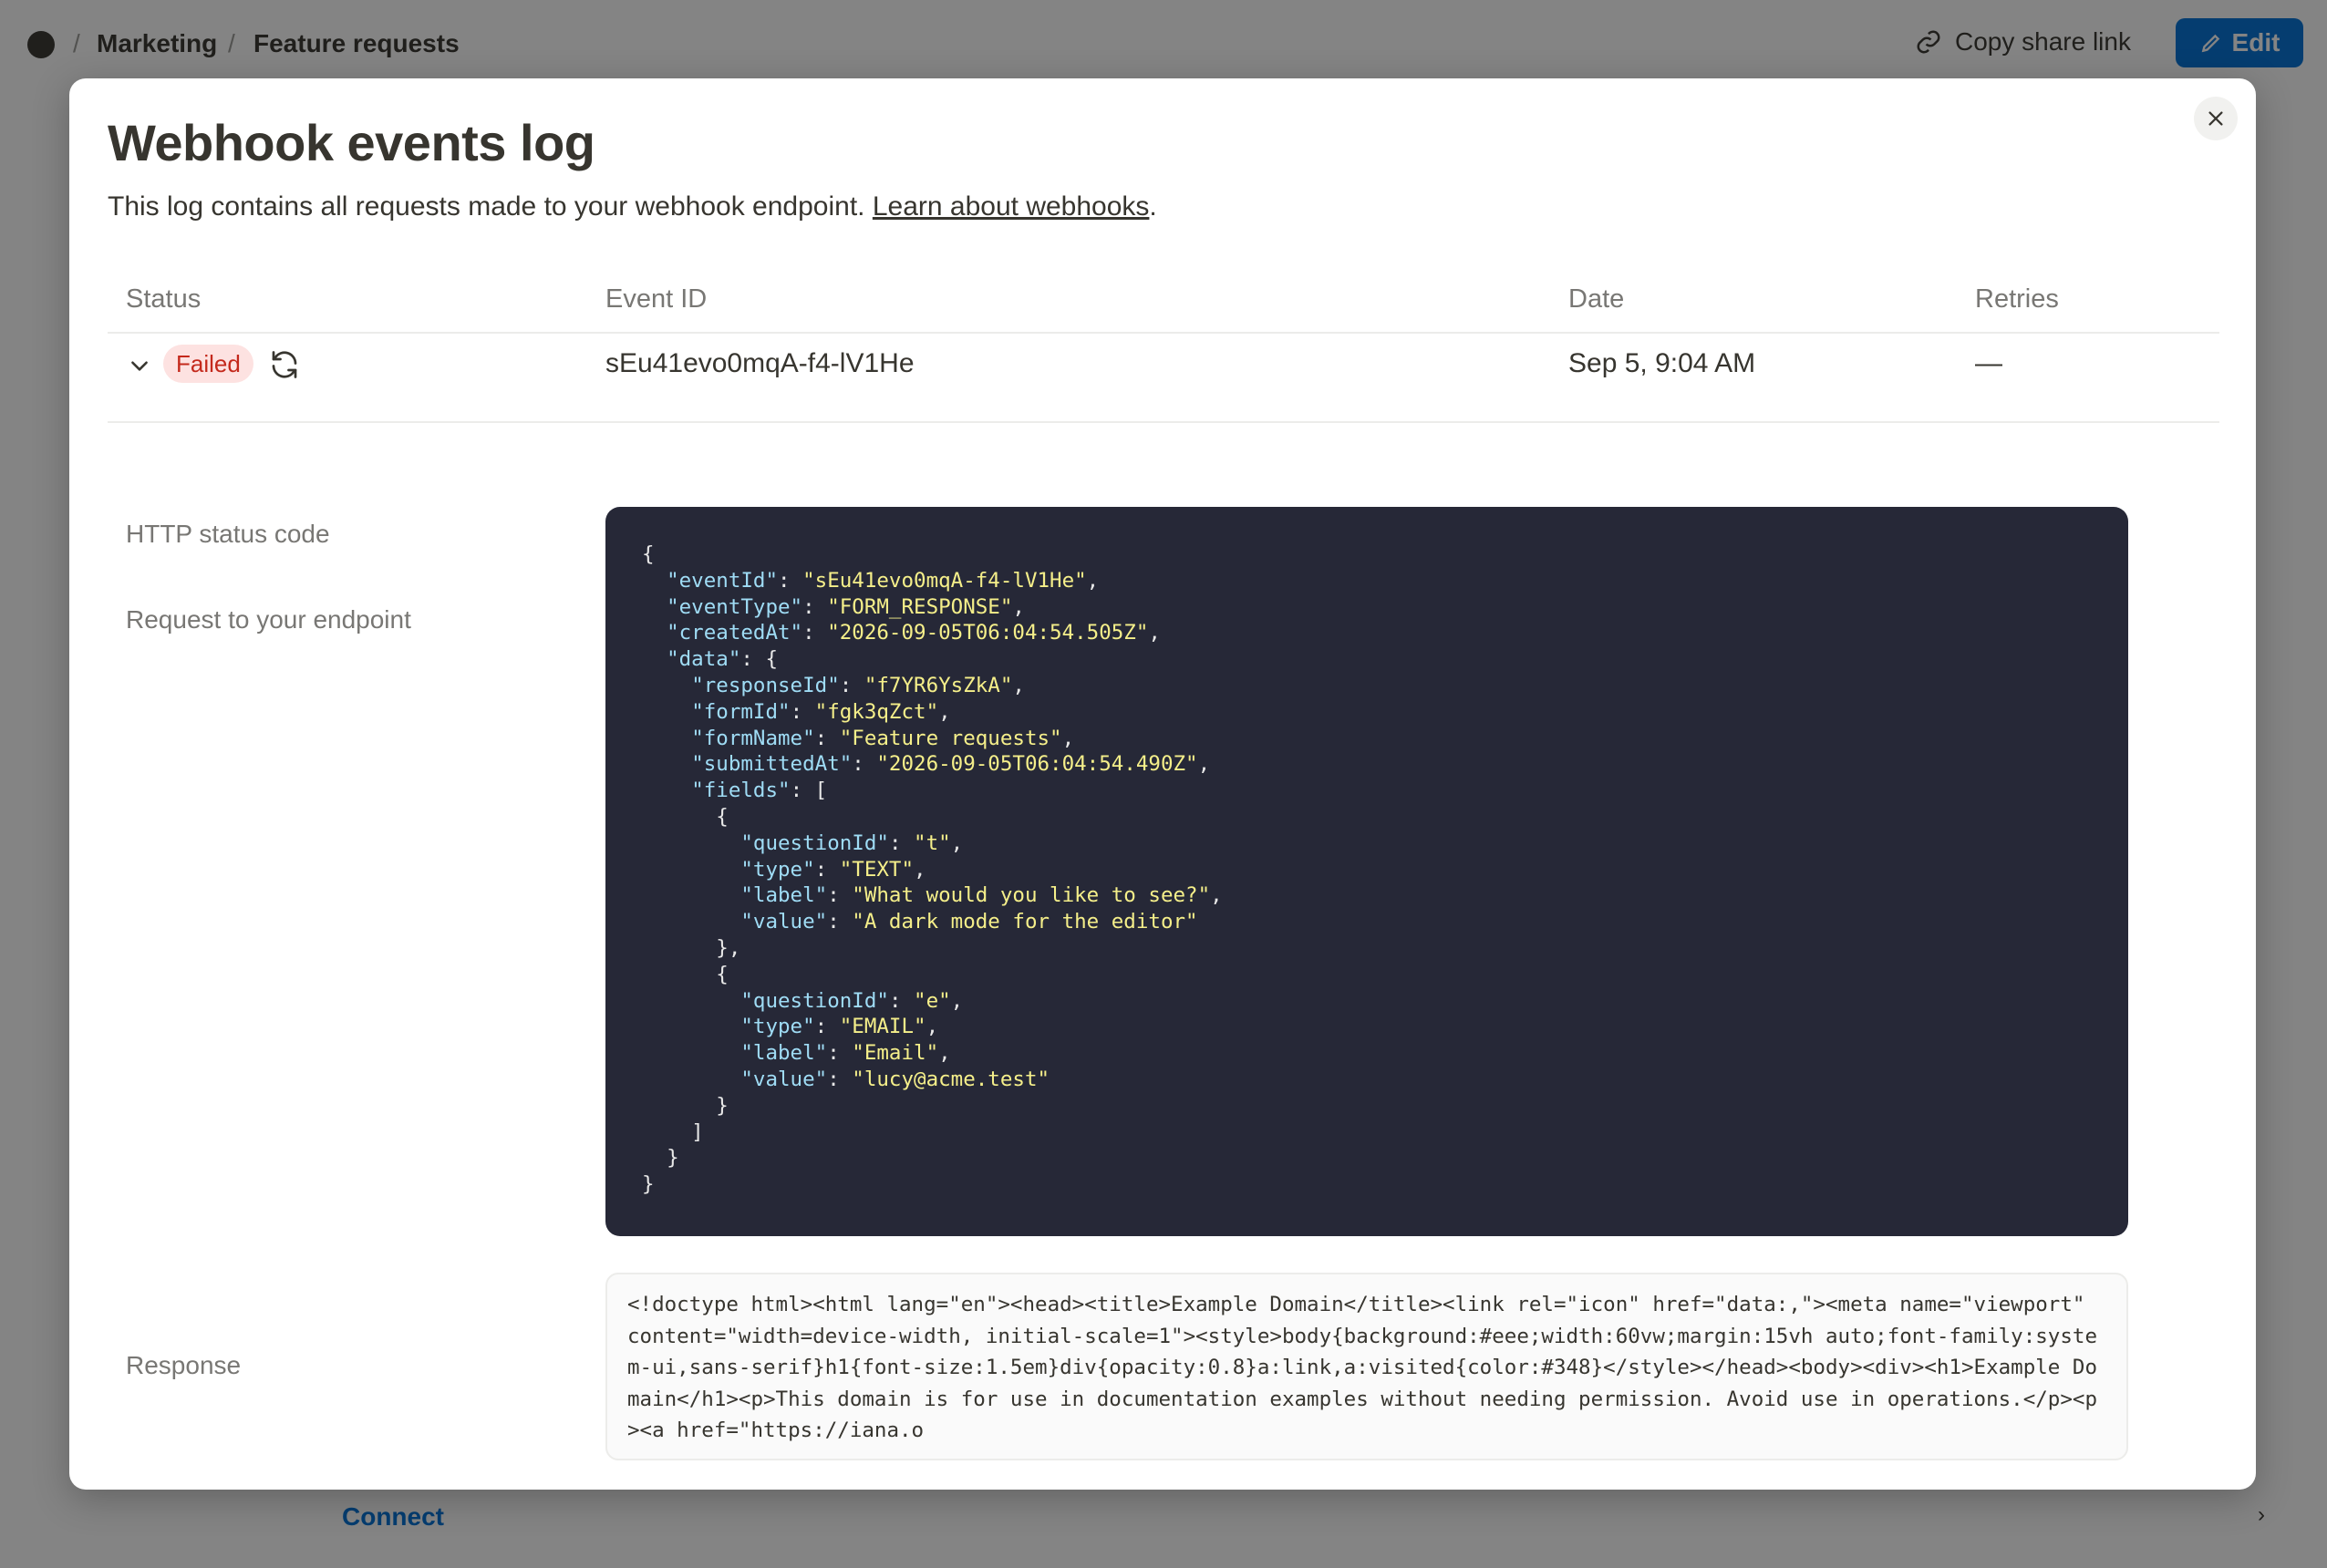 The width and height of the screenshot is (2327, 1568). What do you see at coordinates (228, 534) in the screenshot?
I see `http-status-code-label: HTTP status code` at bounding box center [228, 534].